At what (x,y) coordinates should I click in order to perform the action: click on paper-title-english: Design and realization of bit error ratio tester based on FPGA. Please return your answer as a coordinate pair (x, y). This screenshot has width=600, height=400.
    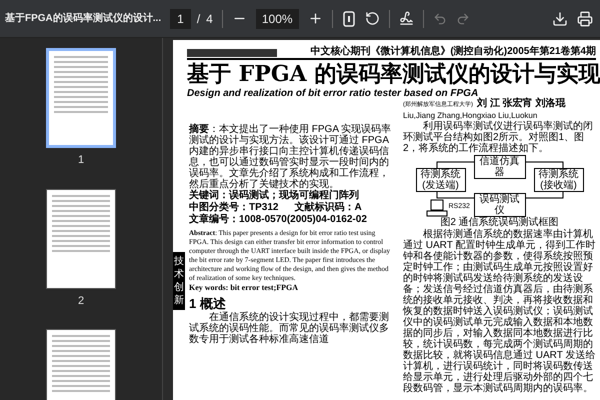
    Looking at the image, I should click on (332, 93).